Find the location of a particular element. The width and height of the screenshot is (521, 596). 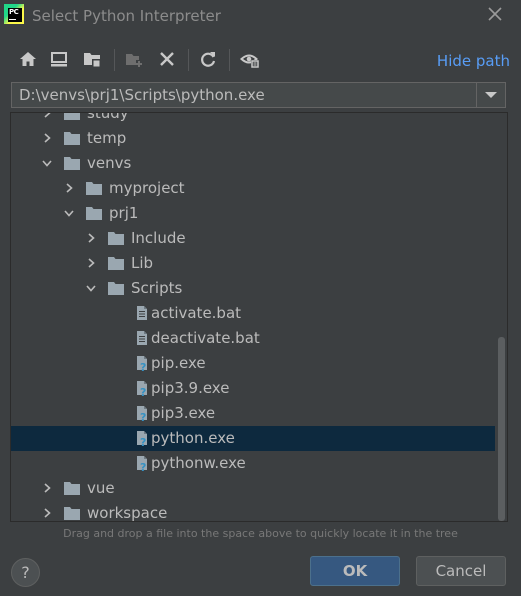

tree-folder-row: venvs is located at coordinates (253, 163).